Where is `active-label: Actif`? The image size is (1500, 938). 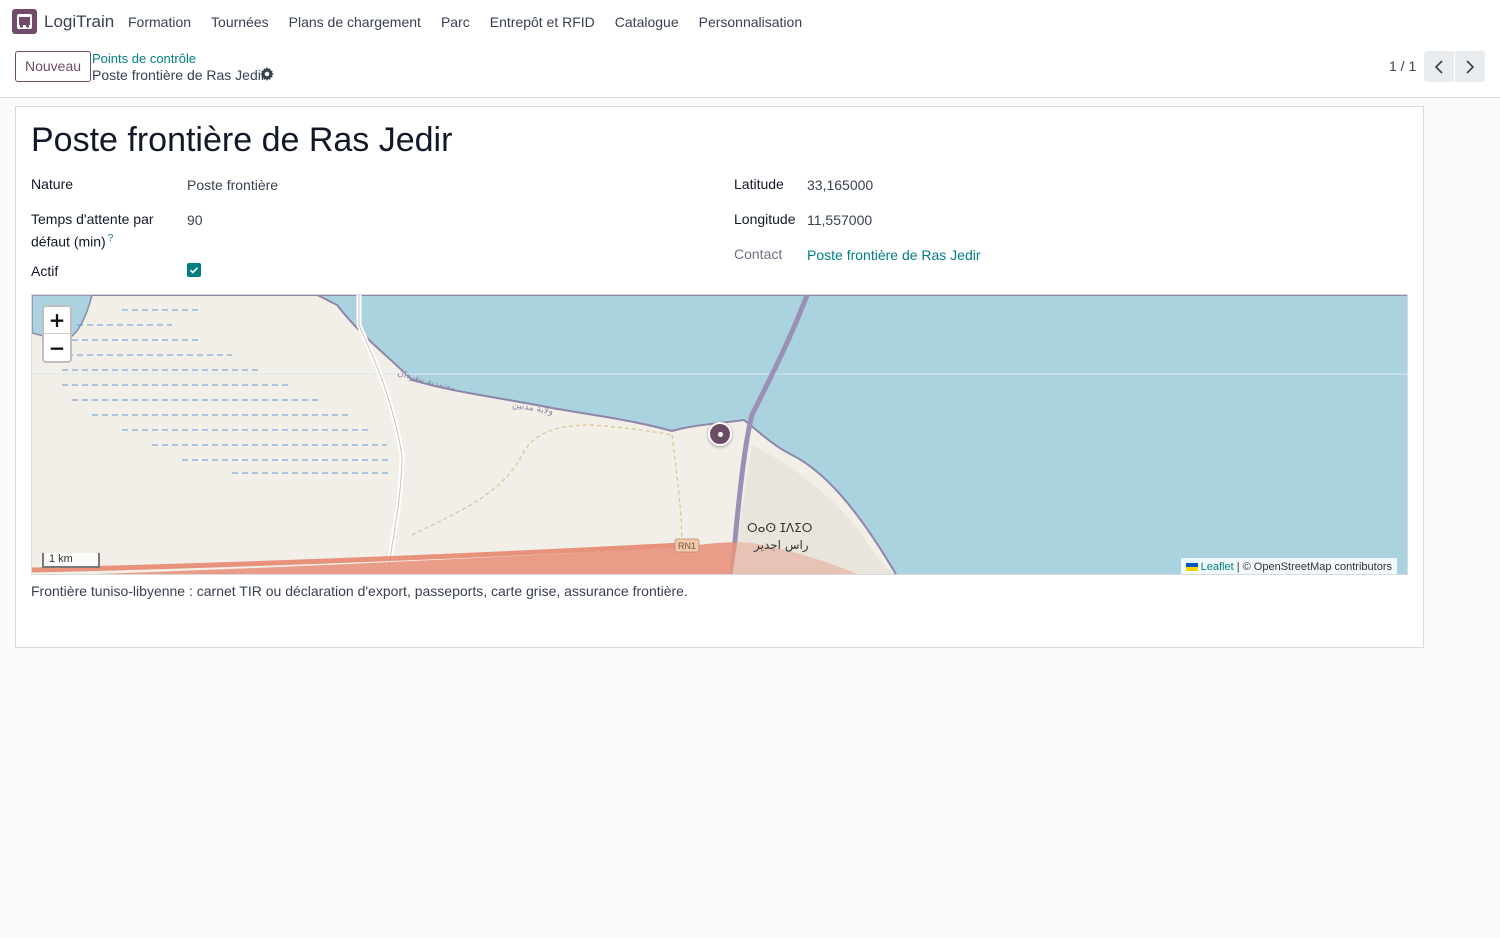
active-label: Actif is located at coordinates (45, 271).